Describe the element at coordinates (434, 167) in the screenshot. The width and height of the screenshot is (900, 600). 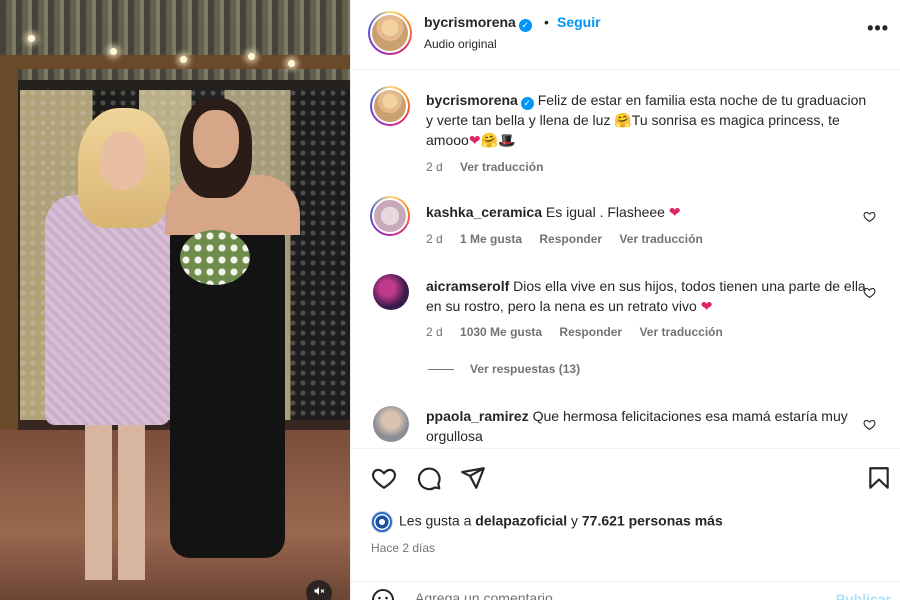
I see `caption-time: 2 d` at that location.